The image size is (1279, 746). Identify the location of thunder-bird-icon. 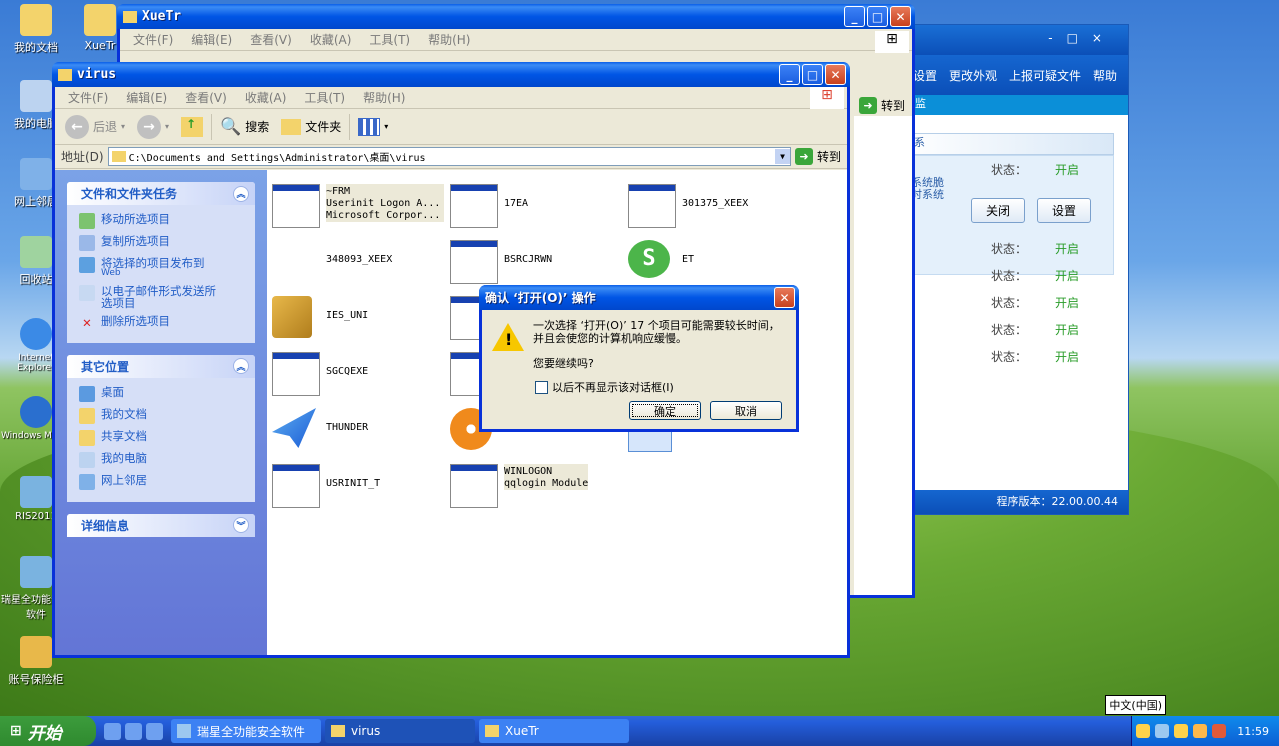
(296, 430).